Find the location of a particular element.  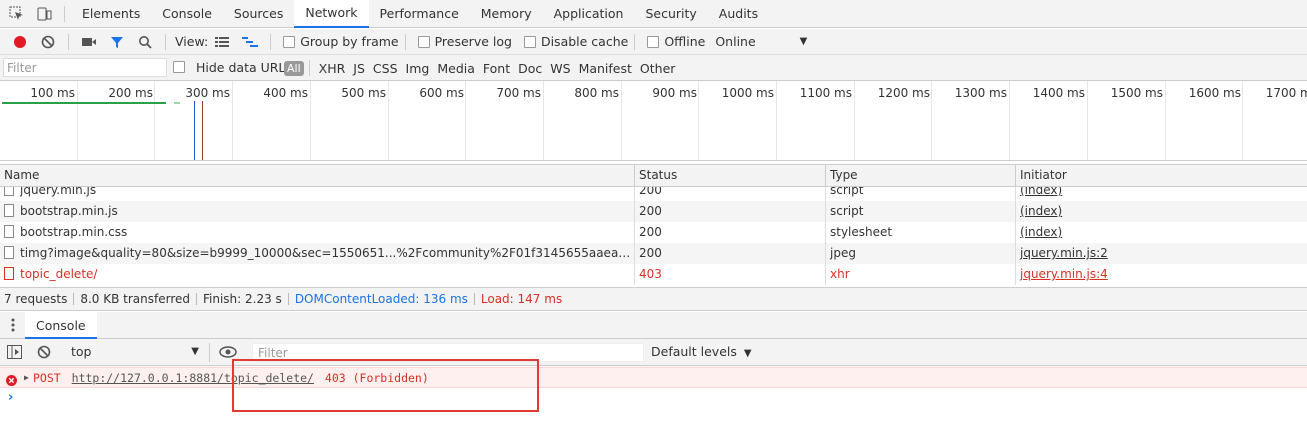

tab-performance: Performance is located at coordinates (419, 14).